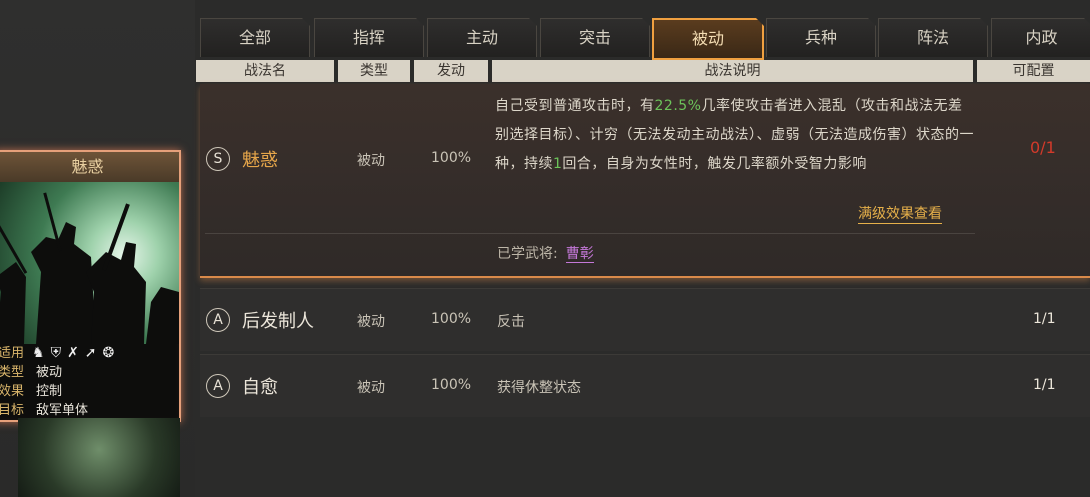 The image size is (1090, 497). I want to click on card-label-applicable: 适用, so click(12, 353).